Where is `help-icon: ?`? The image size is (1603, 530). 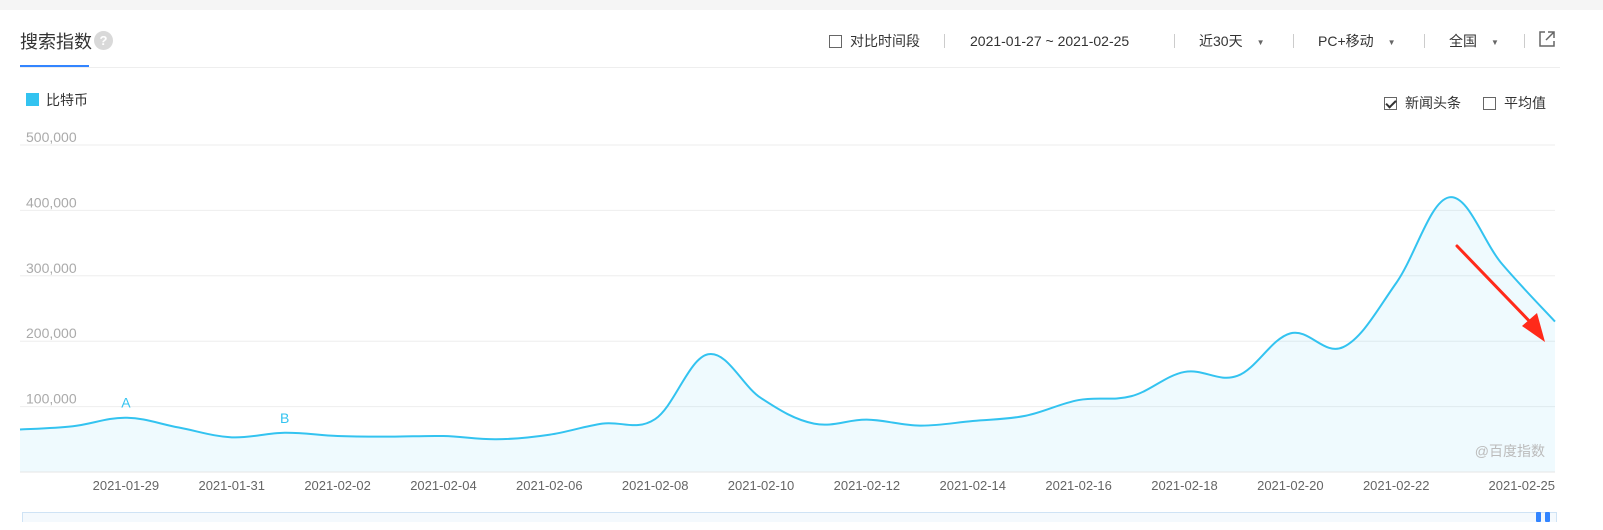
help-icon: ? is located at coordinates (103, 40).